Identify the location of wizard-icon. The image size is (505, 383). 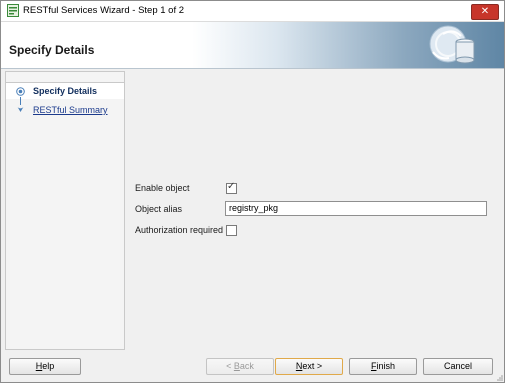
(13, 10).